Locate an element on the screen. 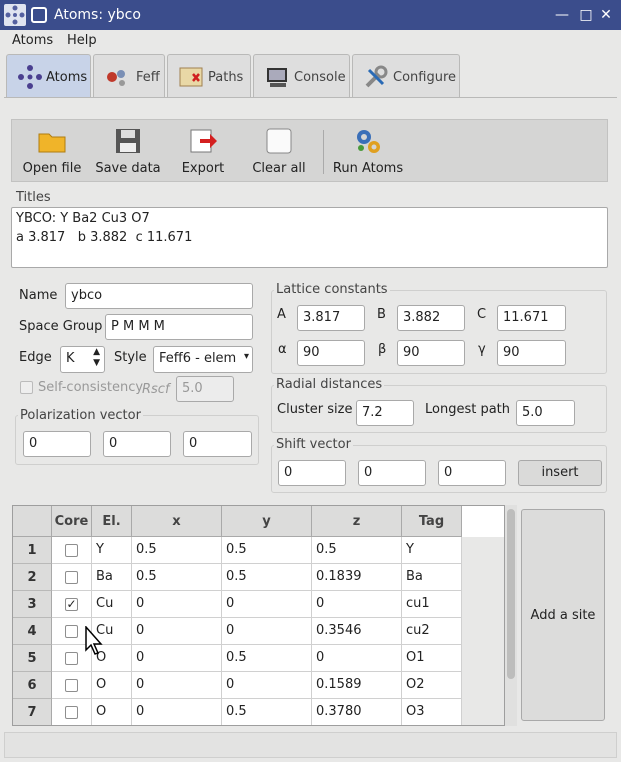 The width and height of the screenshot is (621, 762). shift-x-field: 0 is located at coordinates (312, 473).